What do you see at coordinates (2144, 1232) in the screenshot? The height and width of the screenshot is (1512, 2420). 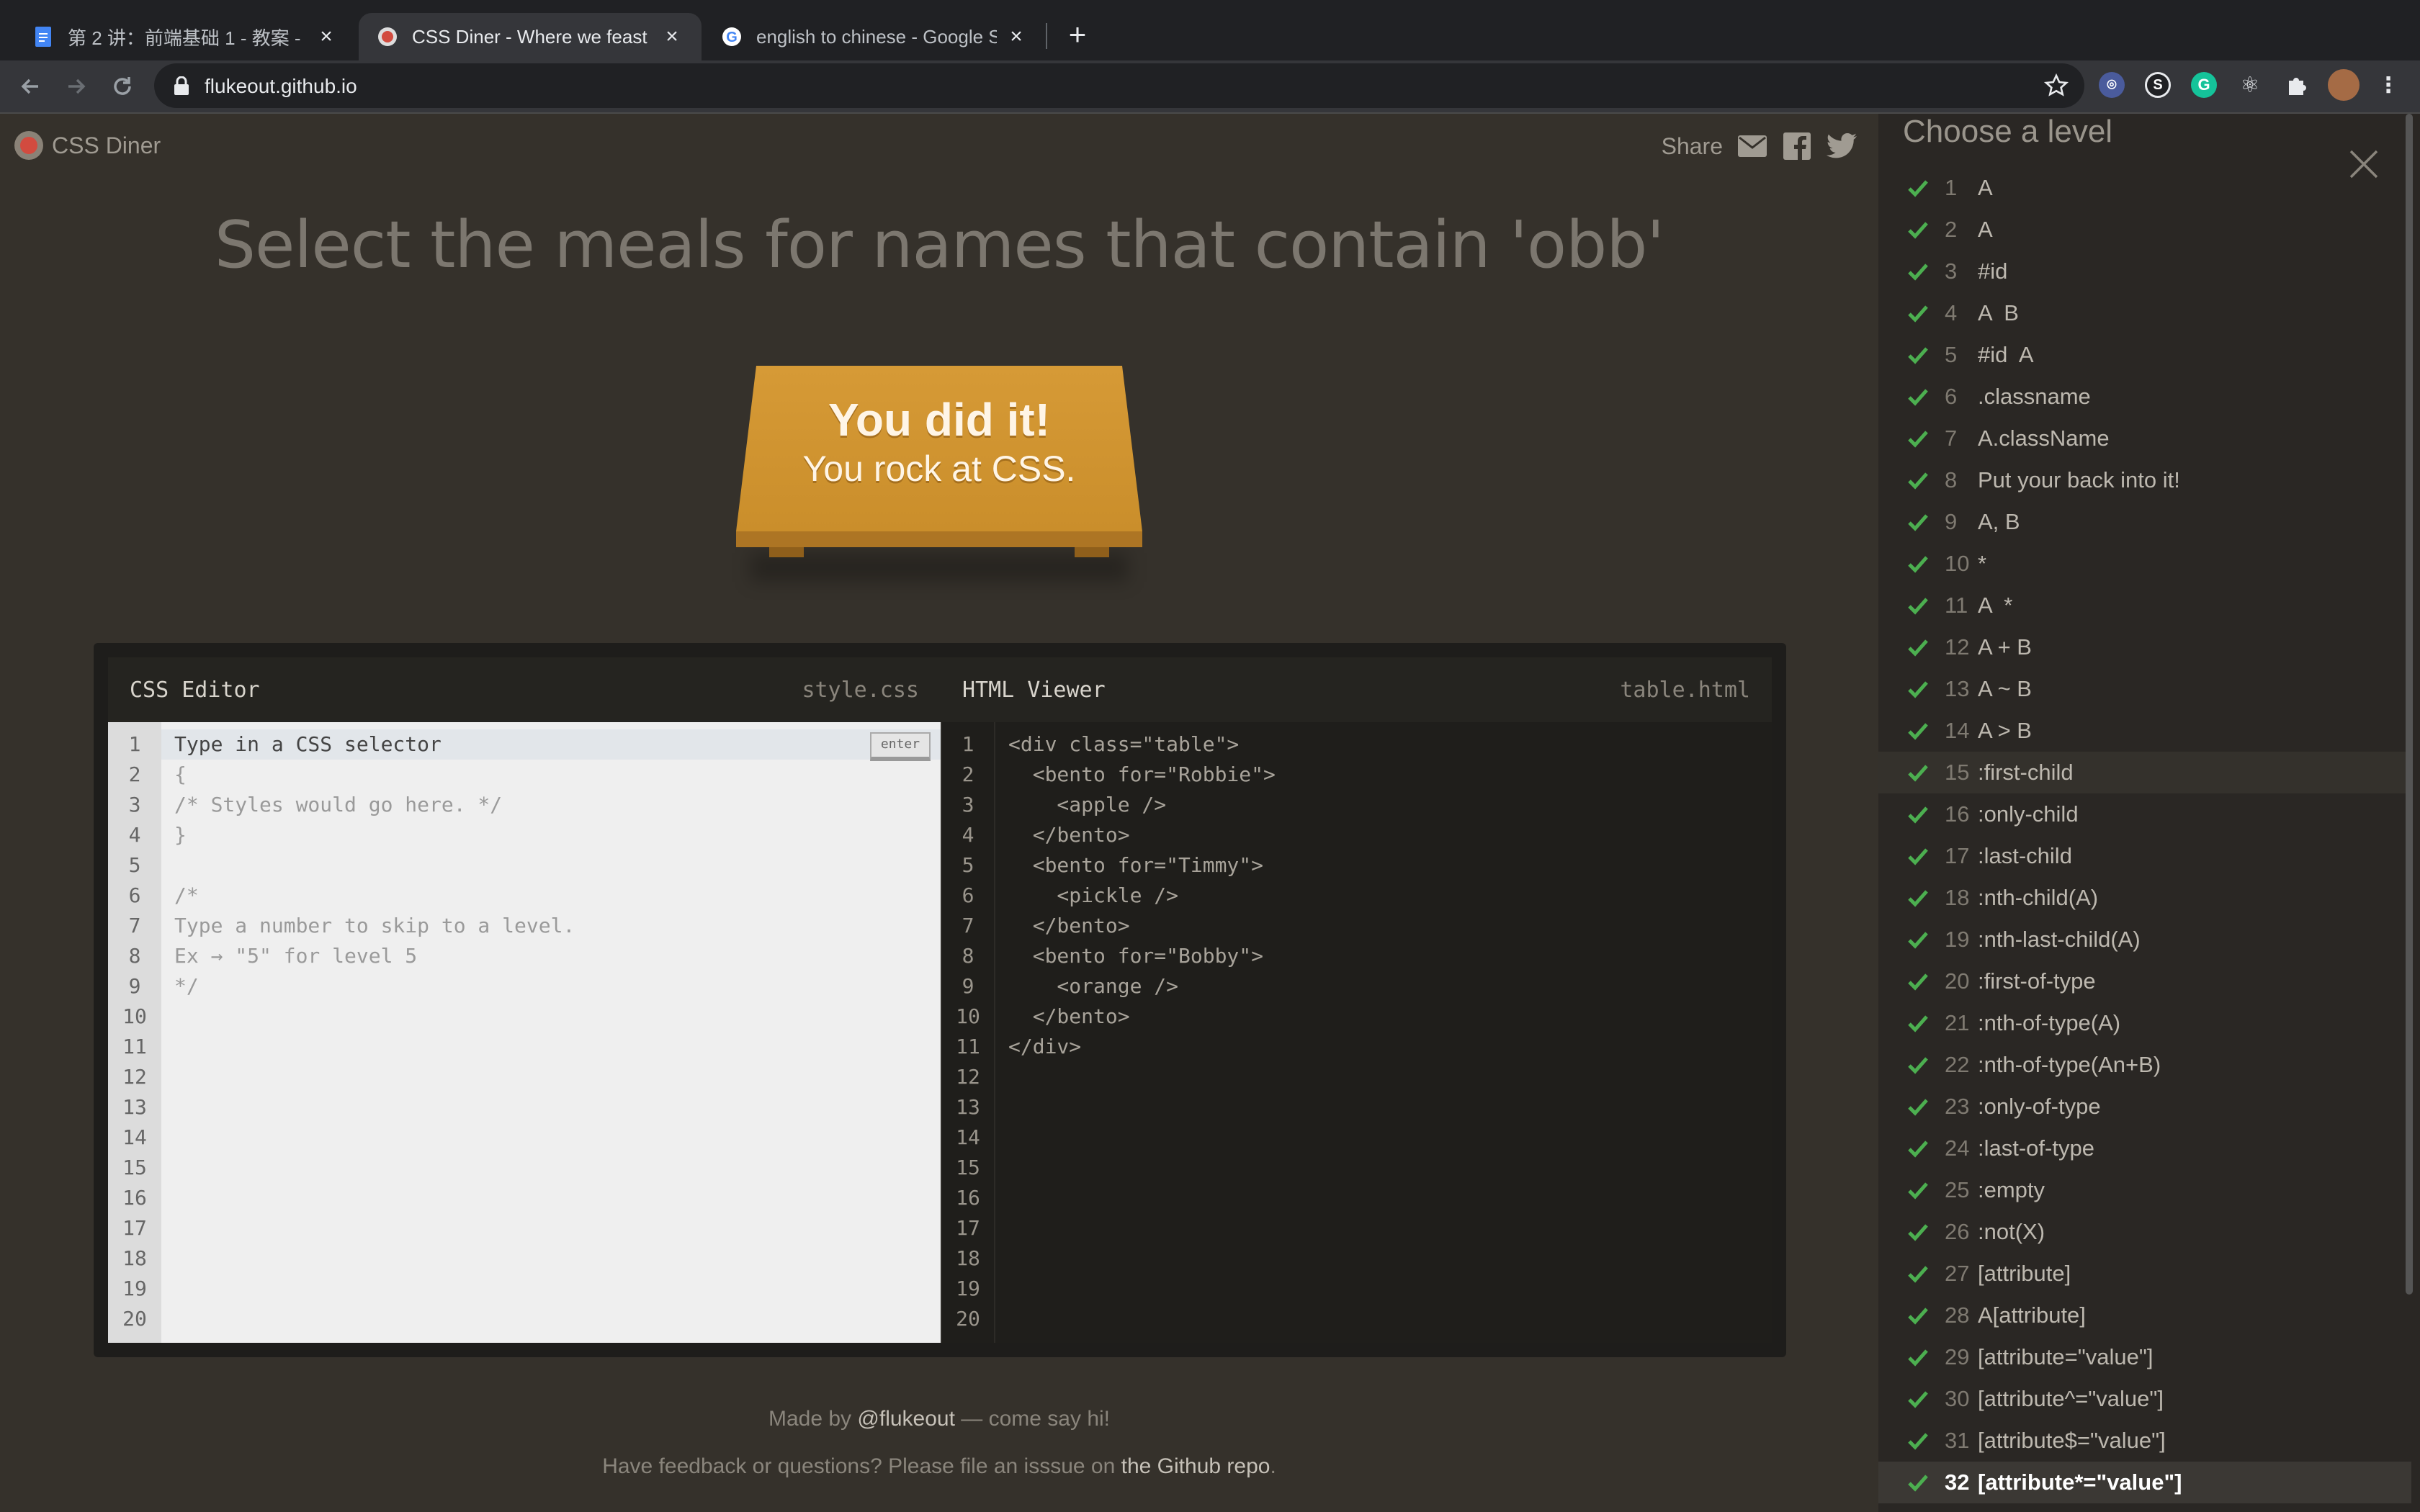 I see `level-item-26: 26:not(X)` at bounding box center [2144, 1232].